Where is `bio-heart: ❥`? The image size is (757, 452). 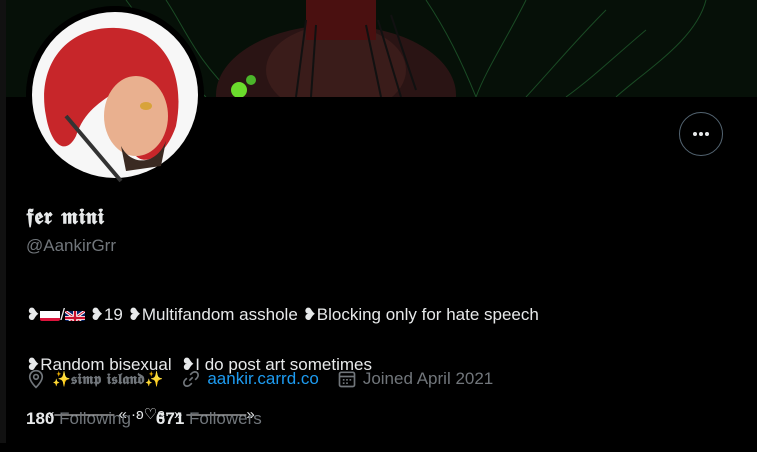
bio-heart: ❥ is located at coordinates (33, 314).